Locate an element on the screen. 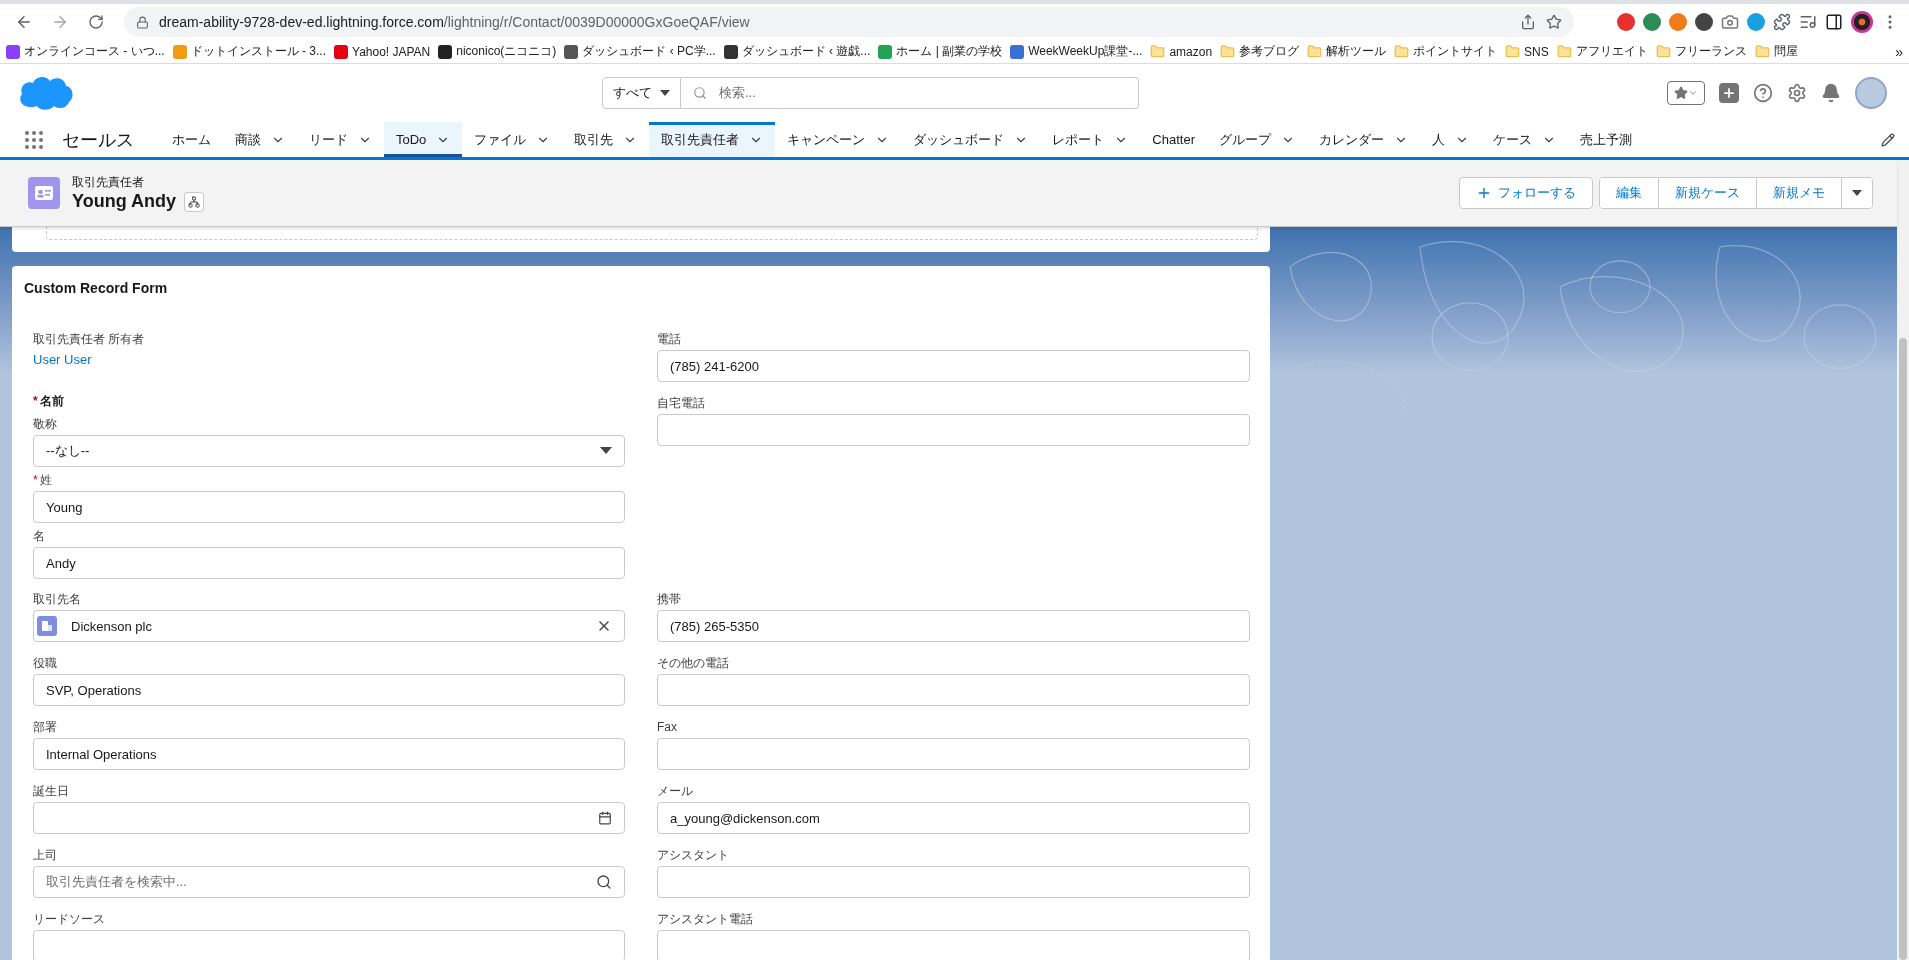 This screenshot has width=1909, height=960. settings-button is located at coordinates (1797, 93).